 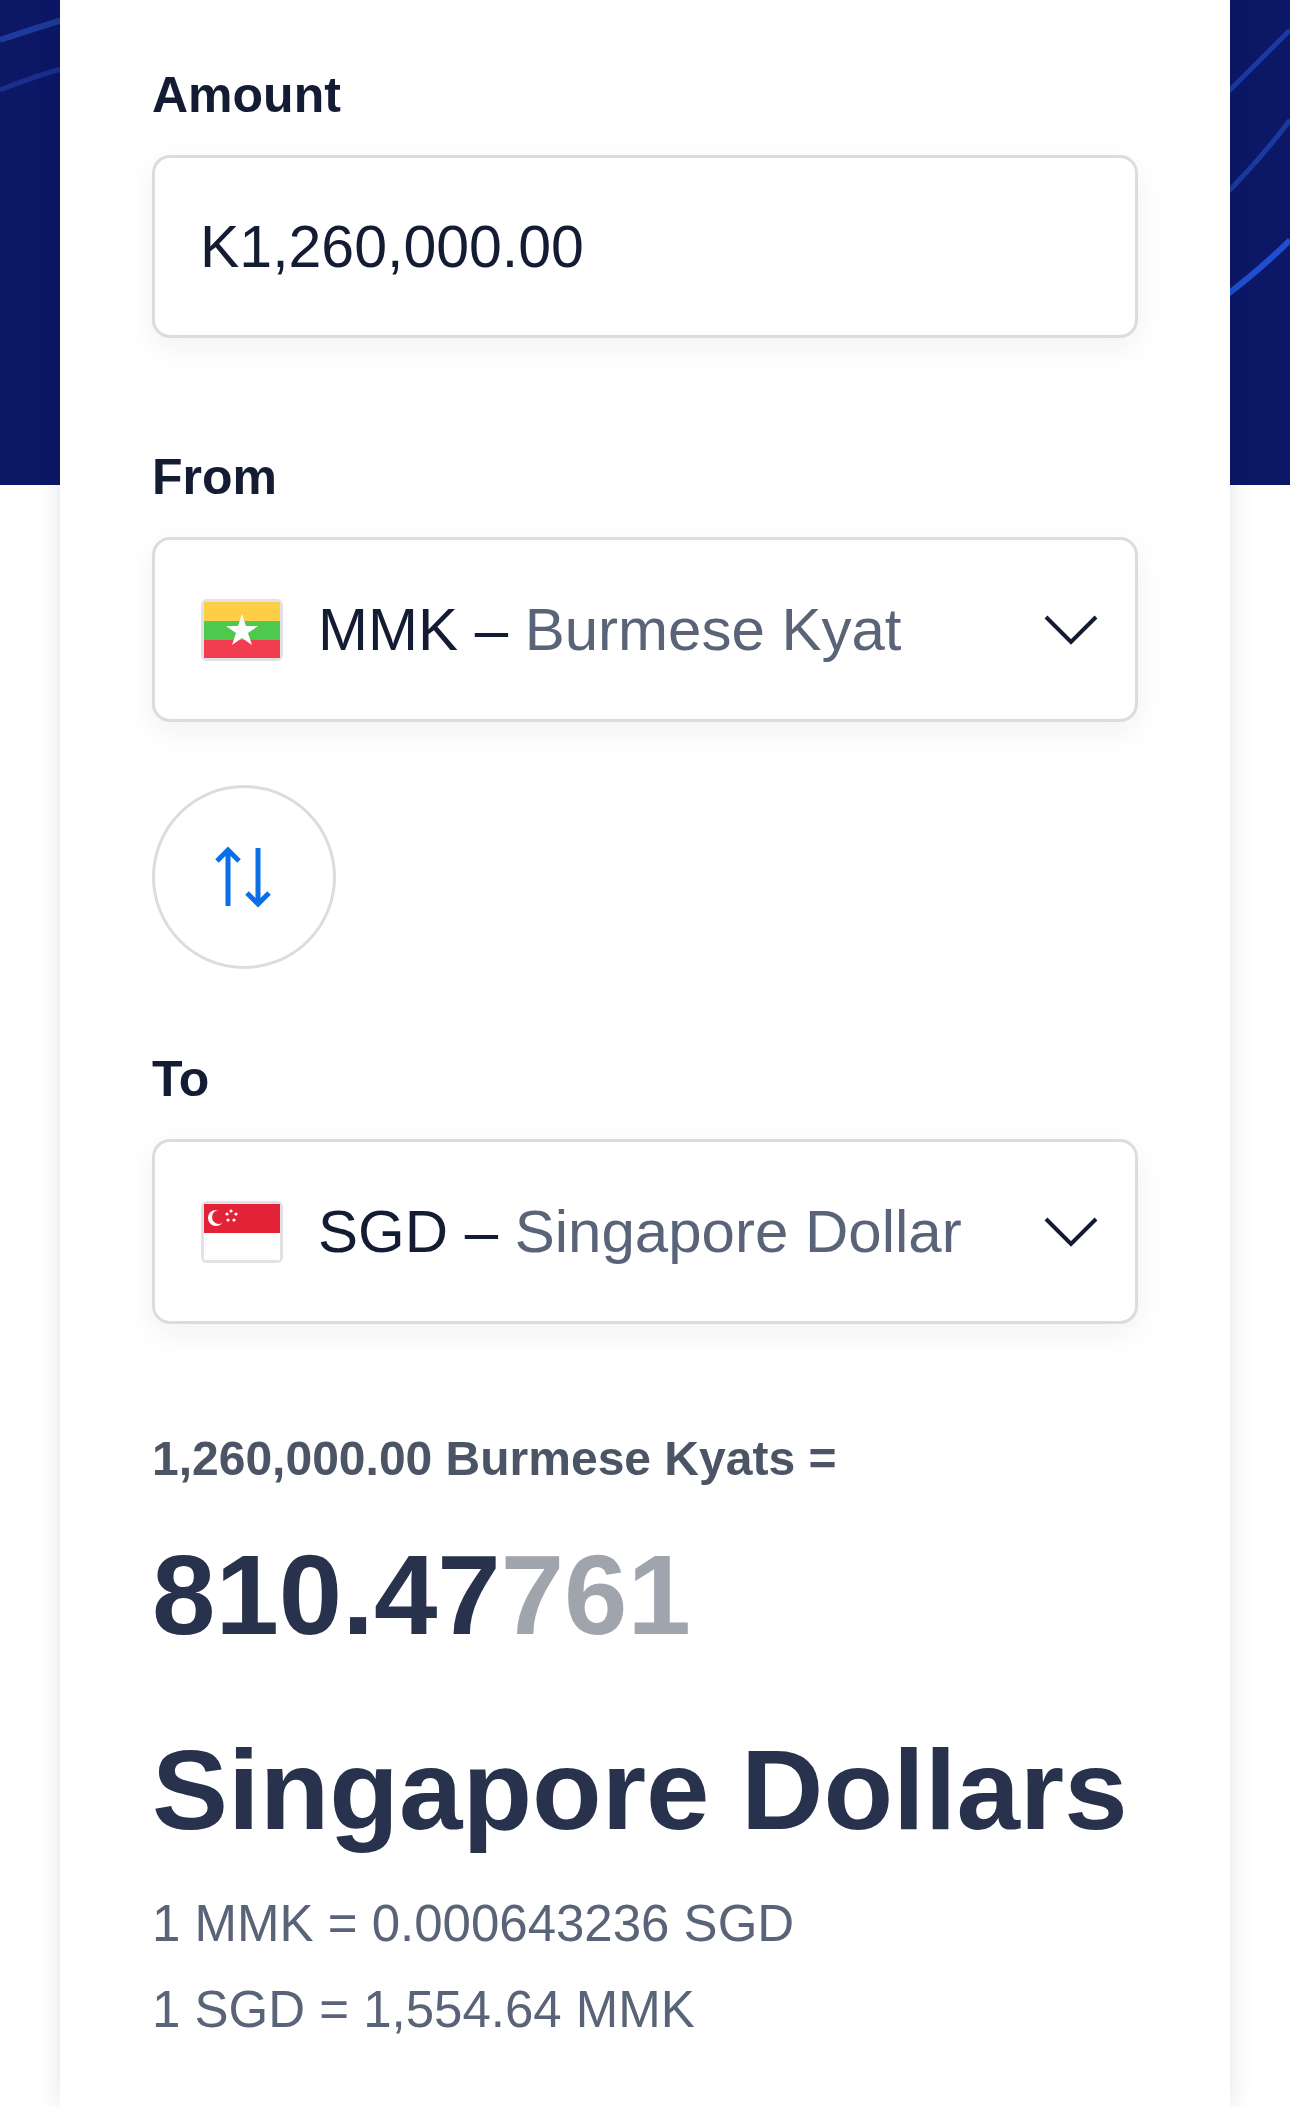 I want to click on field-label: Amount, so click(x=247, y=95).